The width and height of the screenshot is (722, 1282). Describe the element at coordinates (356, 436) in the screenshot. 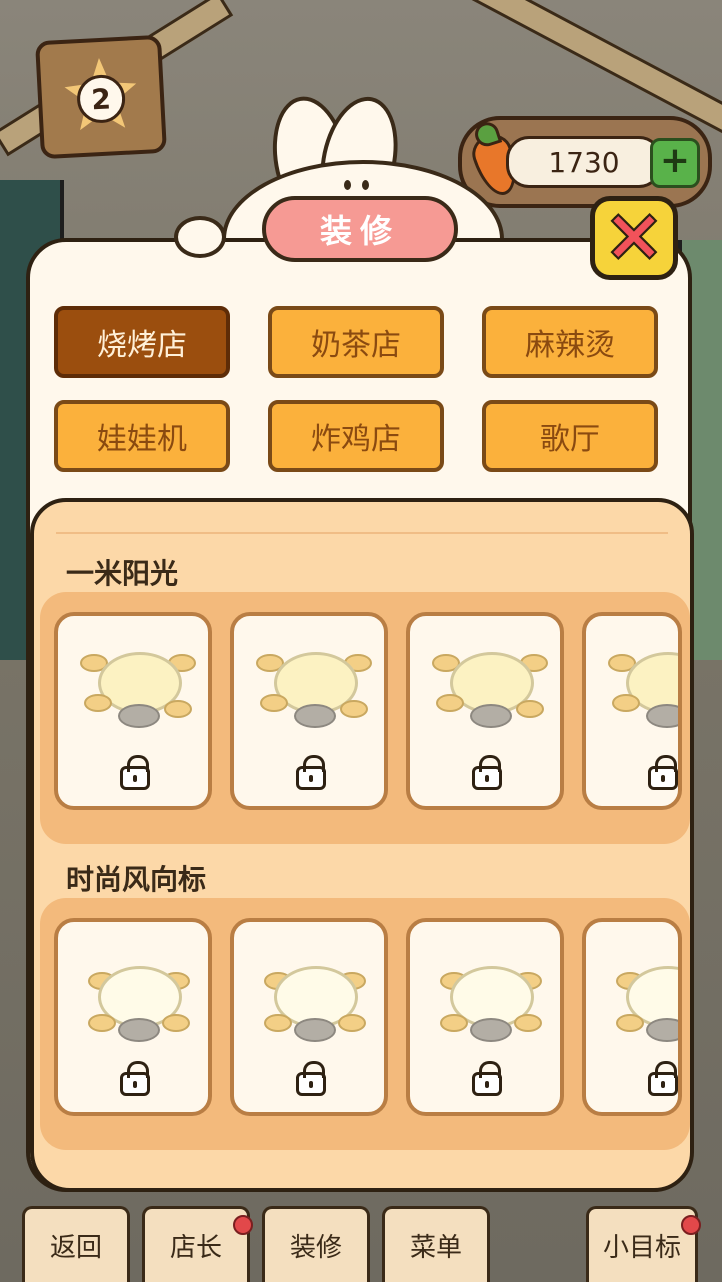

I see `category-fried-chicken: 炸鸡店` at that location.